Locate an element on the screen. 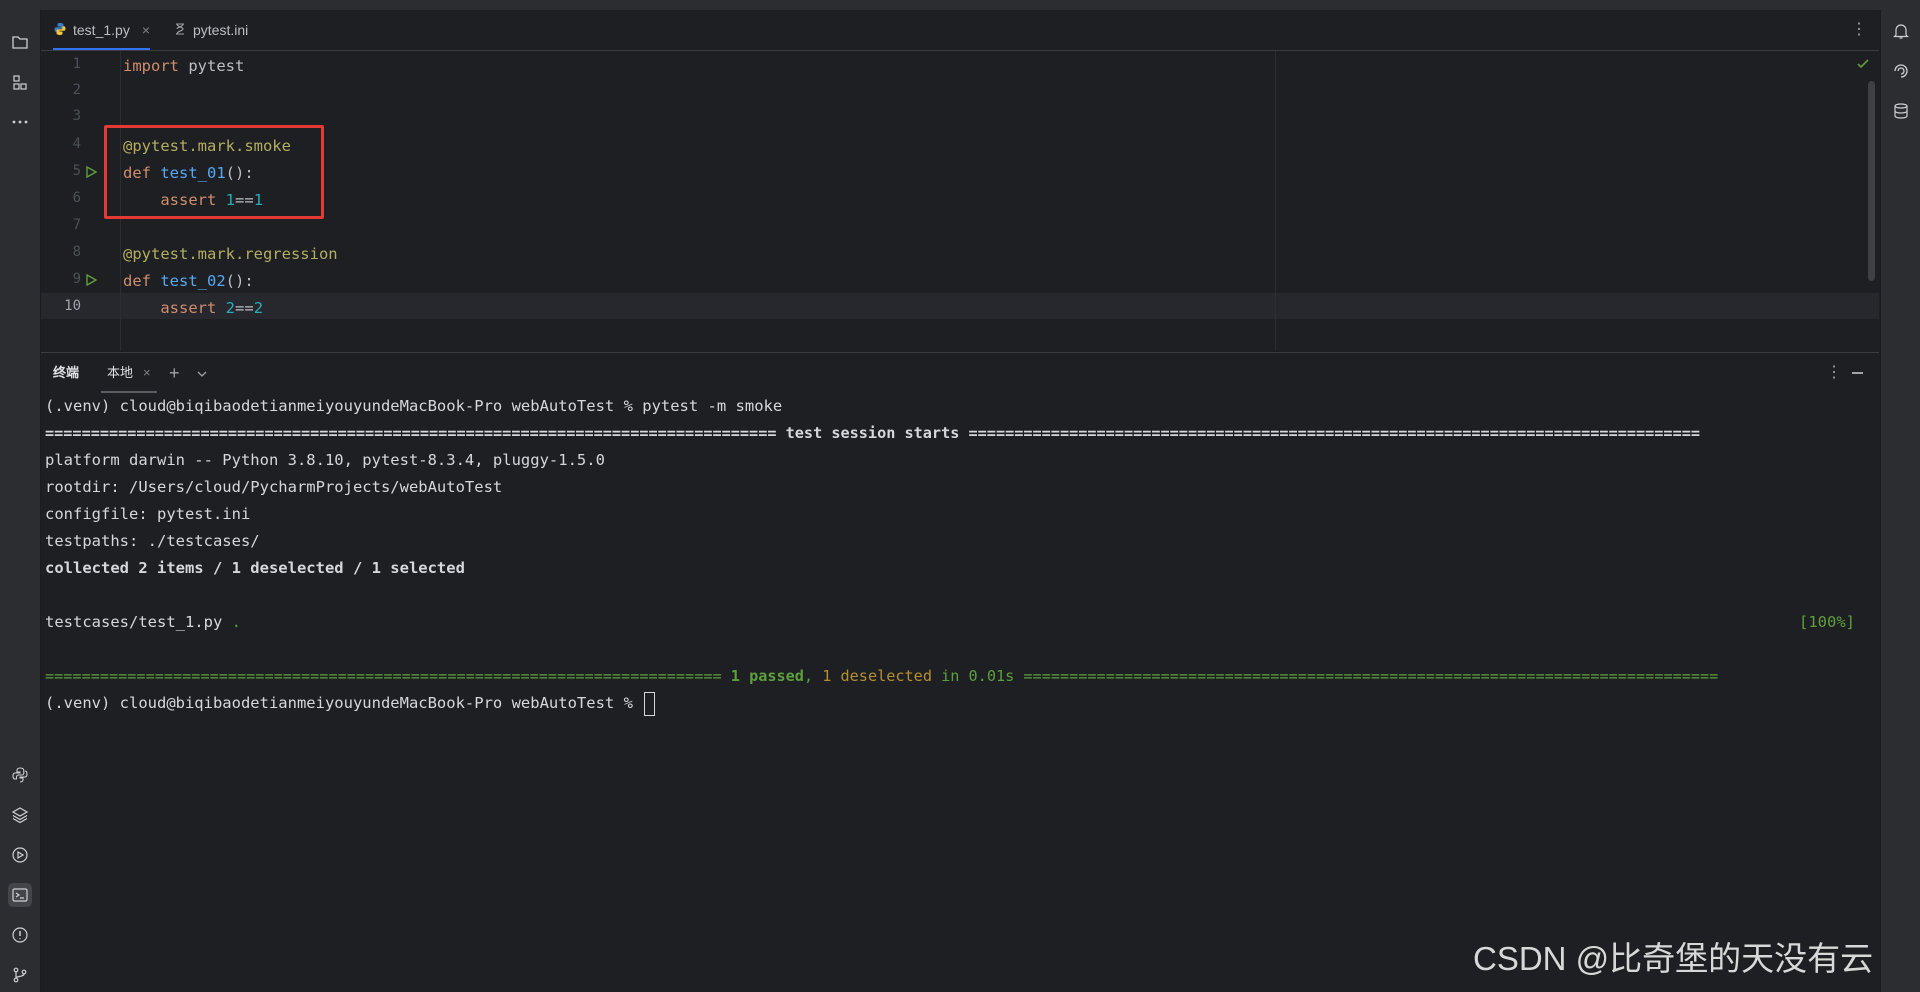 This screenshot has width=1920, height=992. problems-icon is located at coordinates (20, 935).